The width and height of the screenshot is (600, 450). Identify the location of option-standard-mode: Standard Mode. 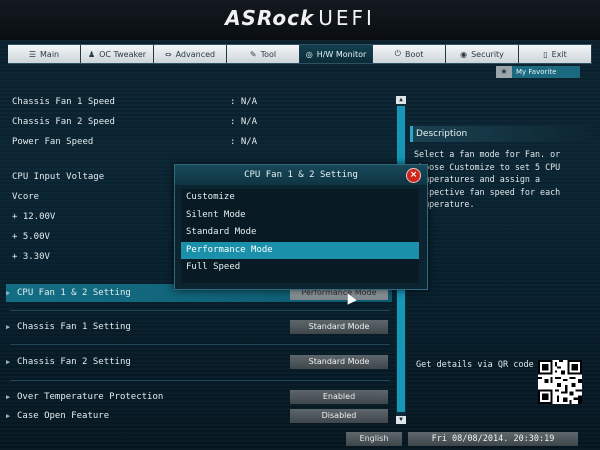
(300, 233).